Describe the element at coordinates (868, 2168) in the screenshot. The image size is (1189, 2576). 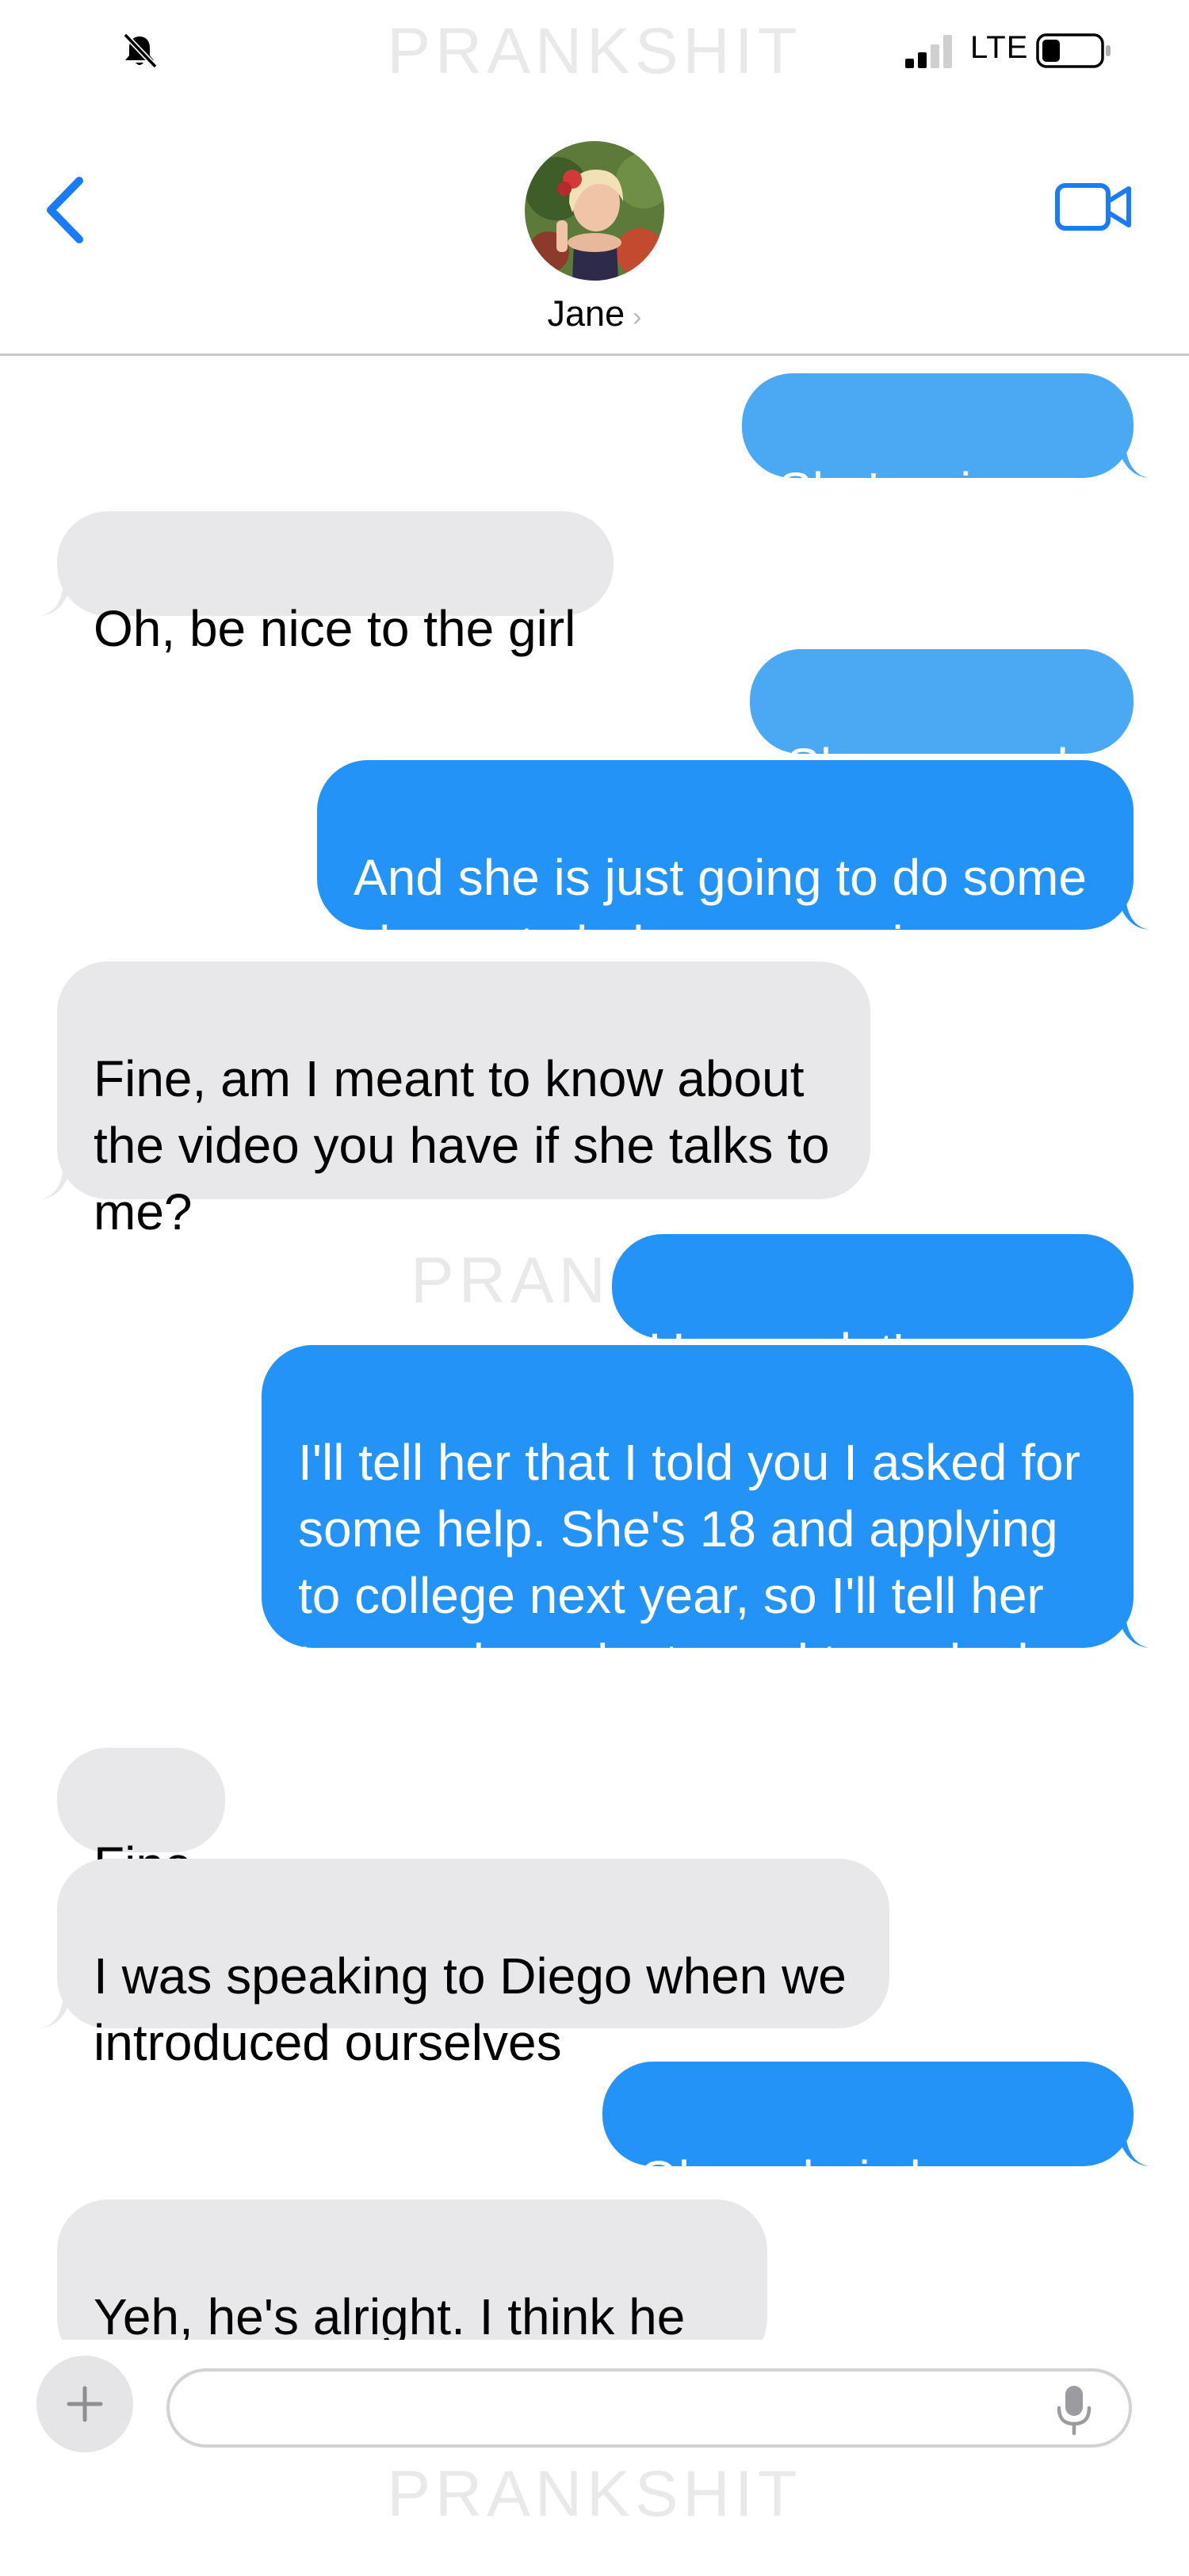
I see `message-bubble-sent: Oh yeah, is he nice?` at that location.